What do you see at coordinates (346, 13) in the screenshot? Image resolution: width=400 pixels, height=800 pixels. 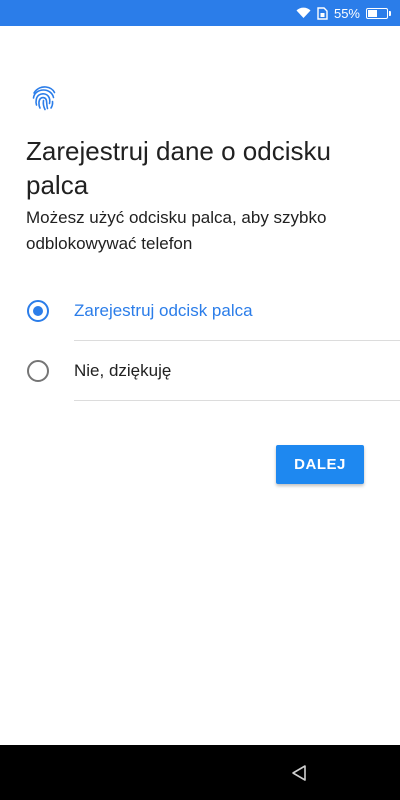 I see `battery-percent: 55%` at bounding box center [346, 13].